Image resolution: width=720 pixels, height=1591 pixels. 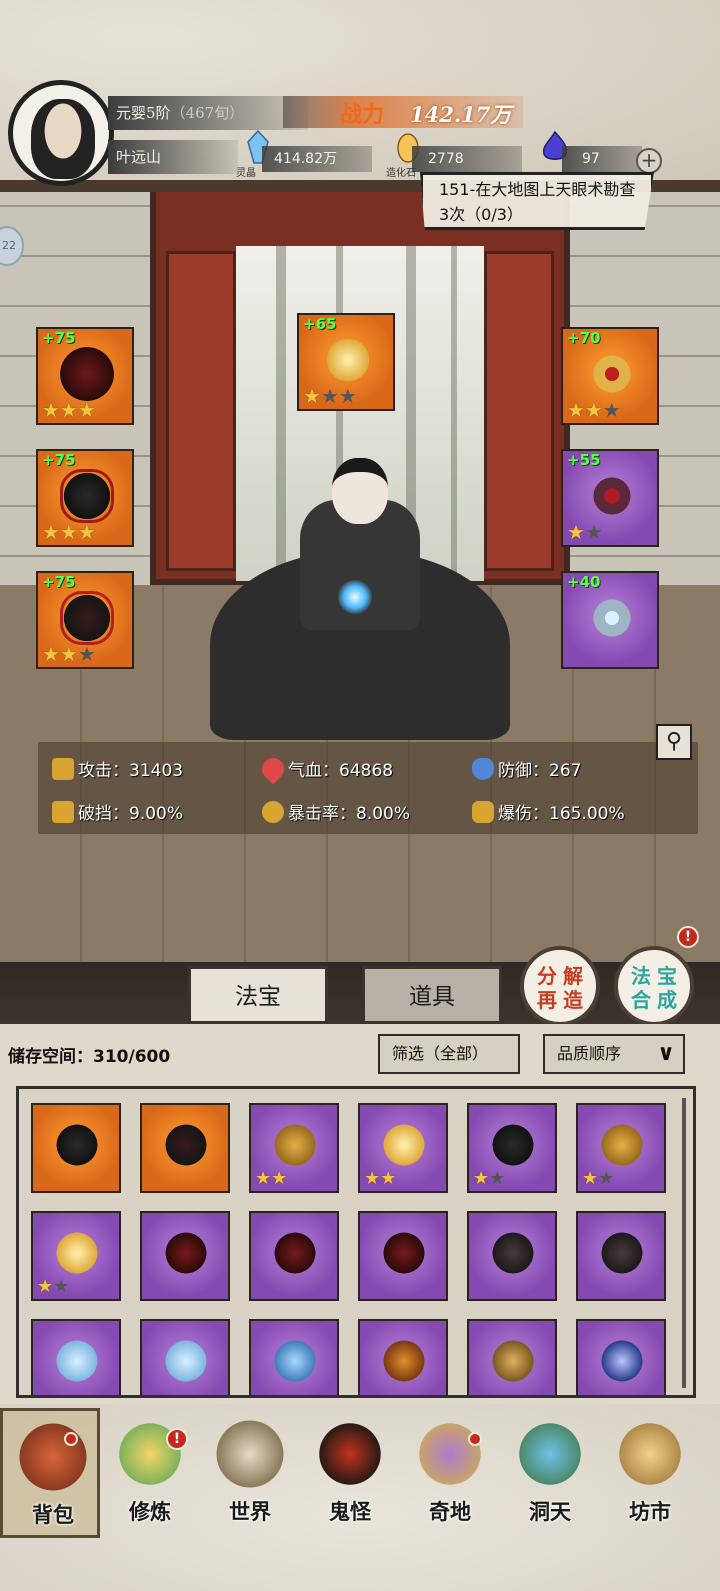 I want to click on necklace-icon, so click(x=612, y=496).